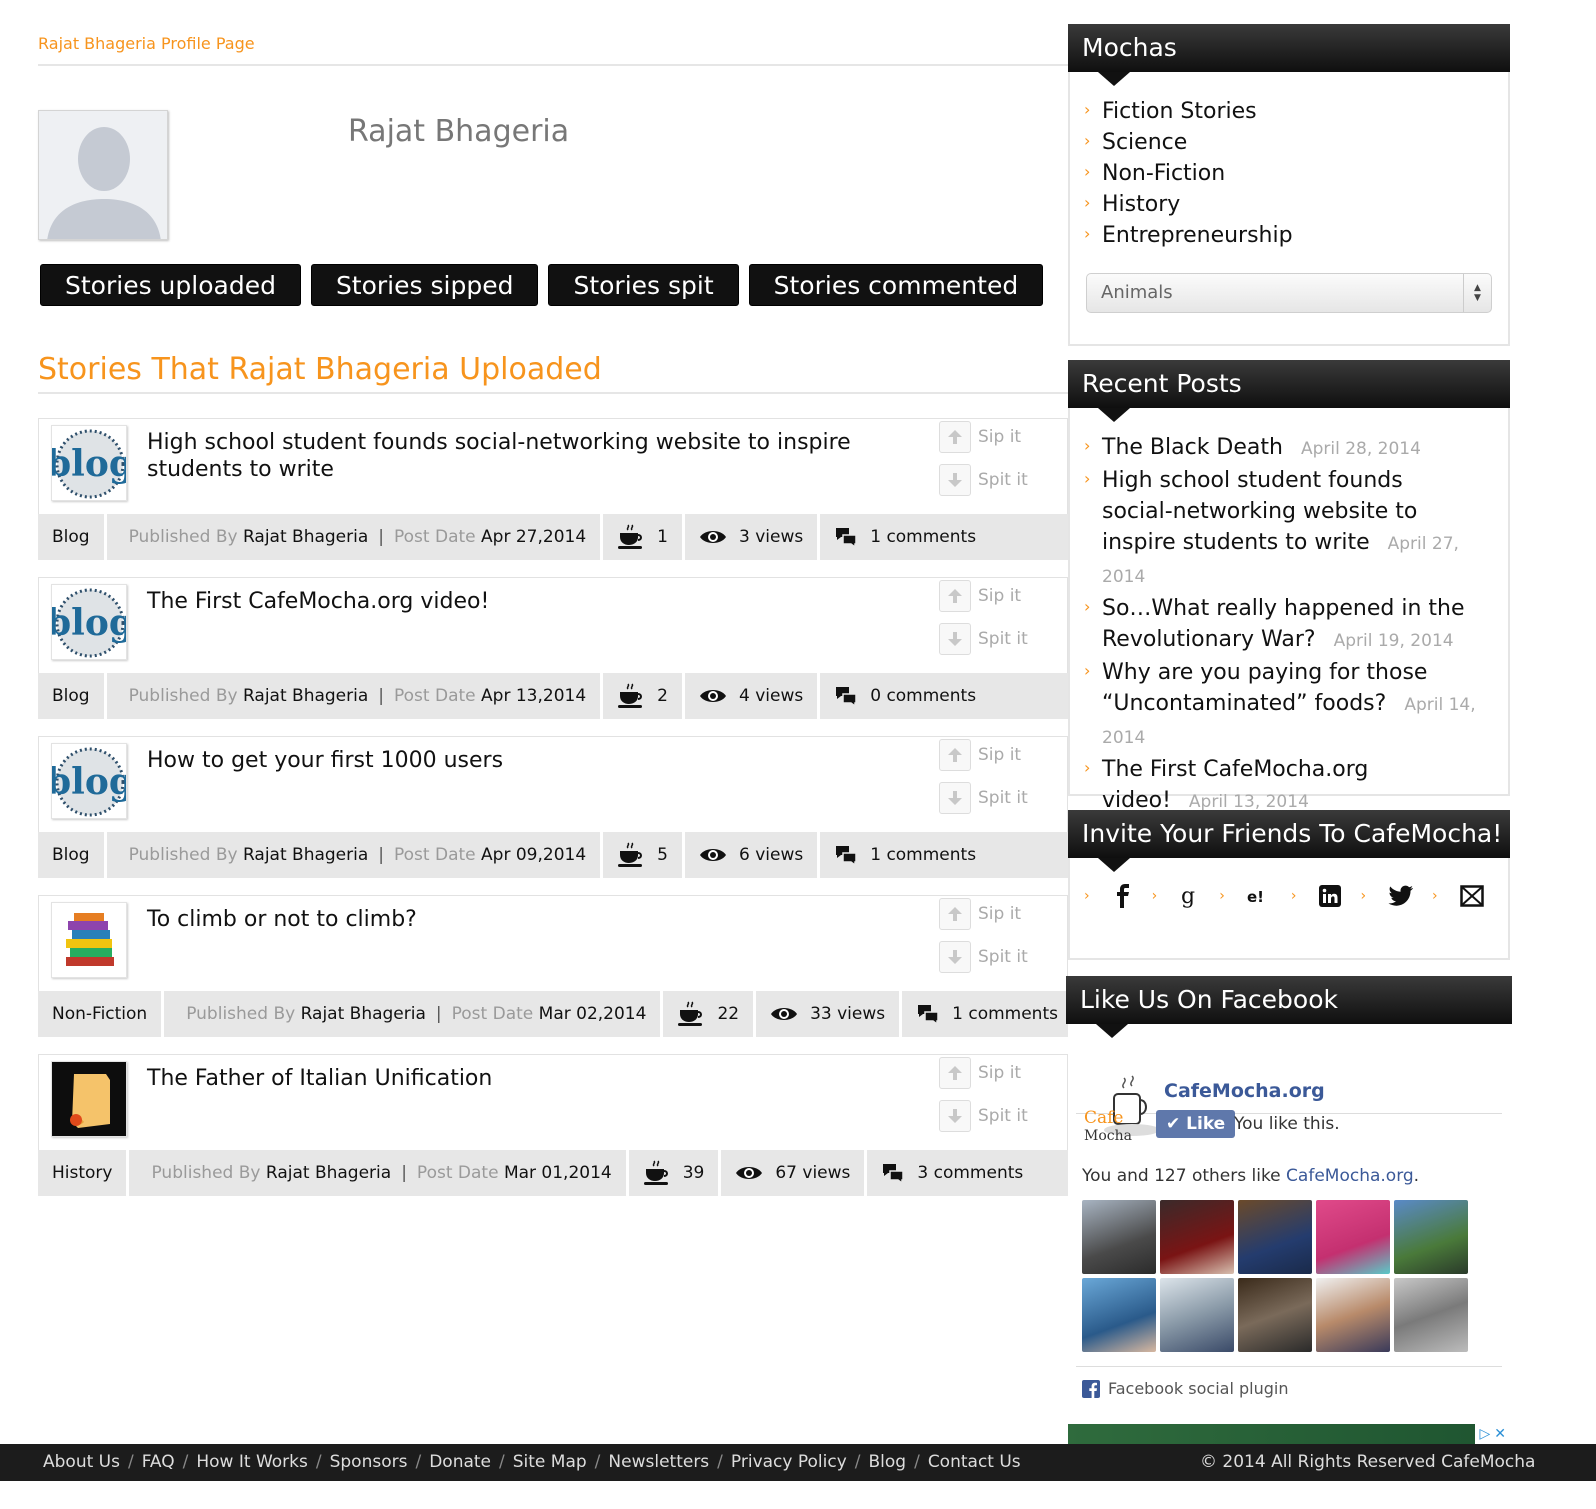 The width and height of the screenshot is (1596, 1509). What do you see at coordinates (550, 1462) in the screenshot?
I see `footer-link: Site Map` at bounding box center [550, 1462].